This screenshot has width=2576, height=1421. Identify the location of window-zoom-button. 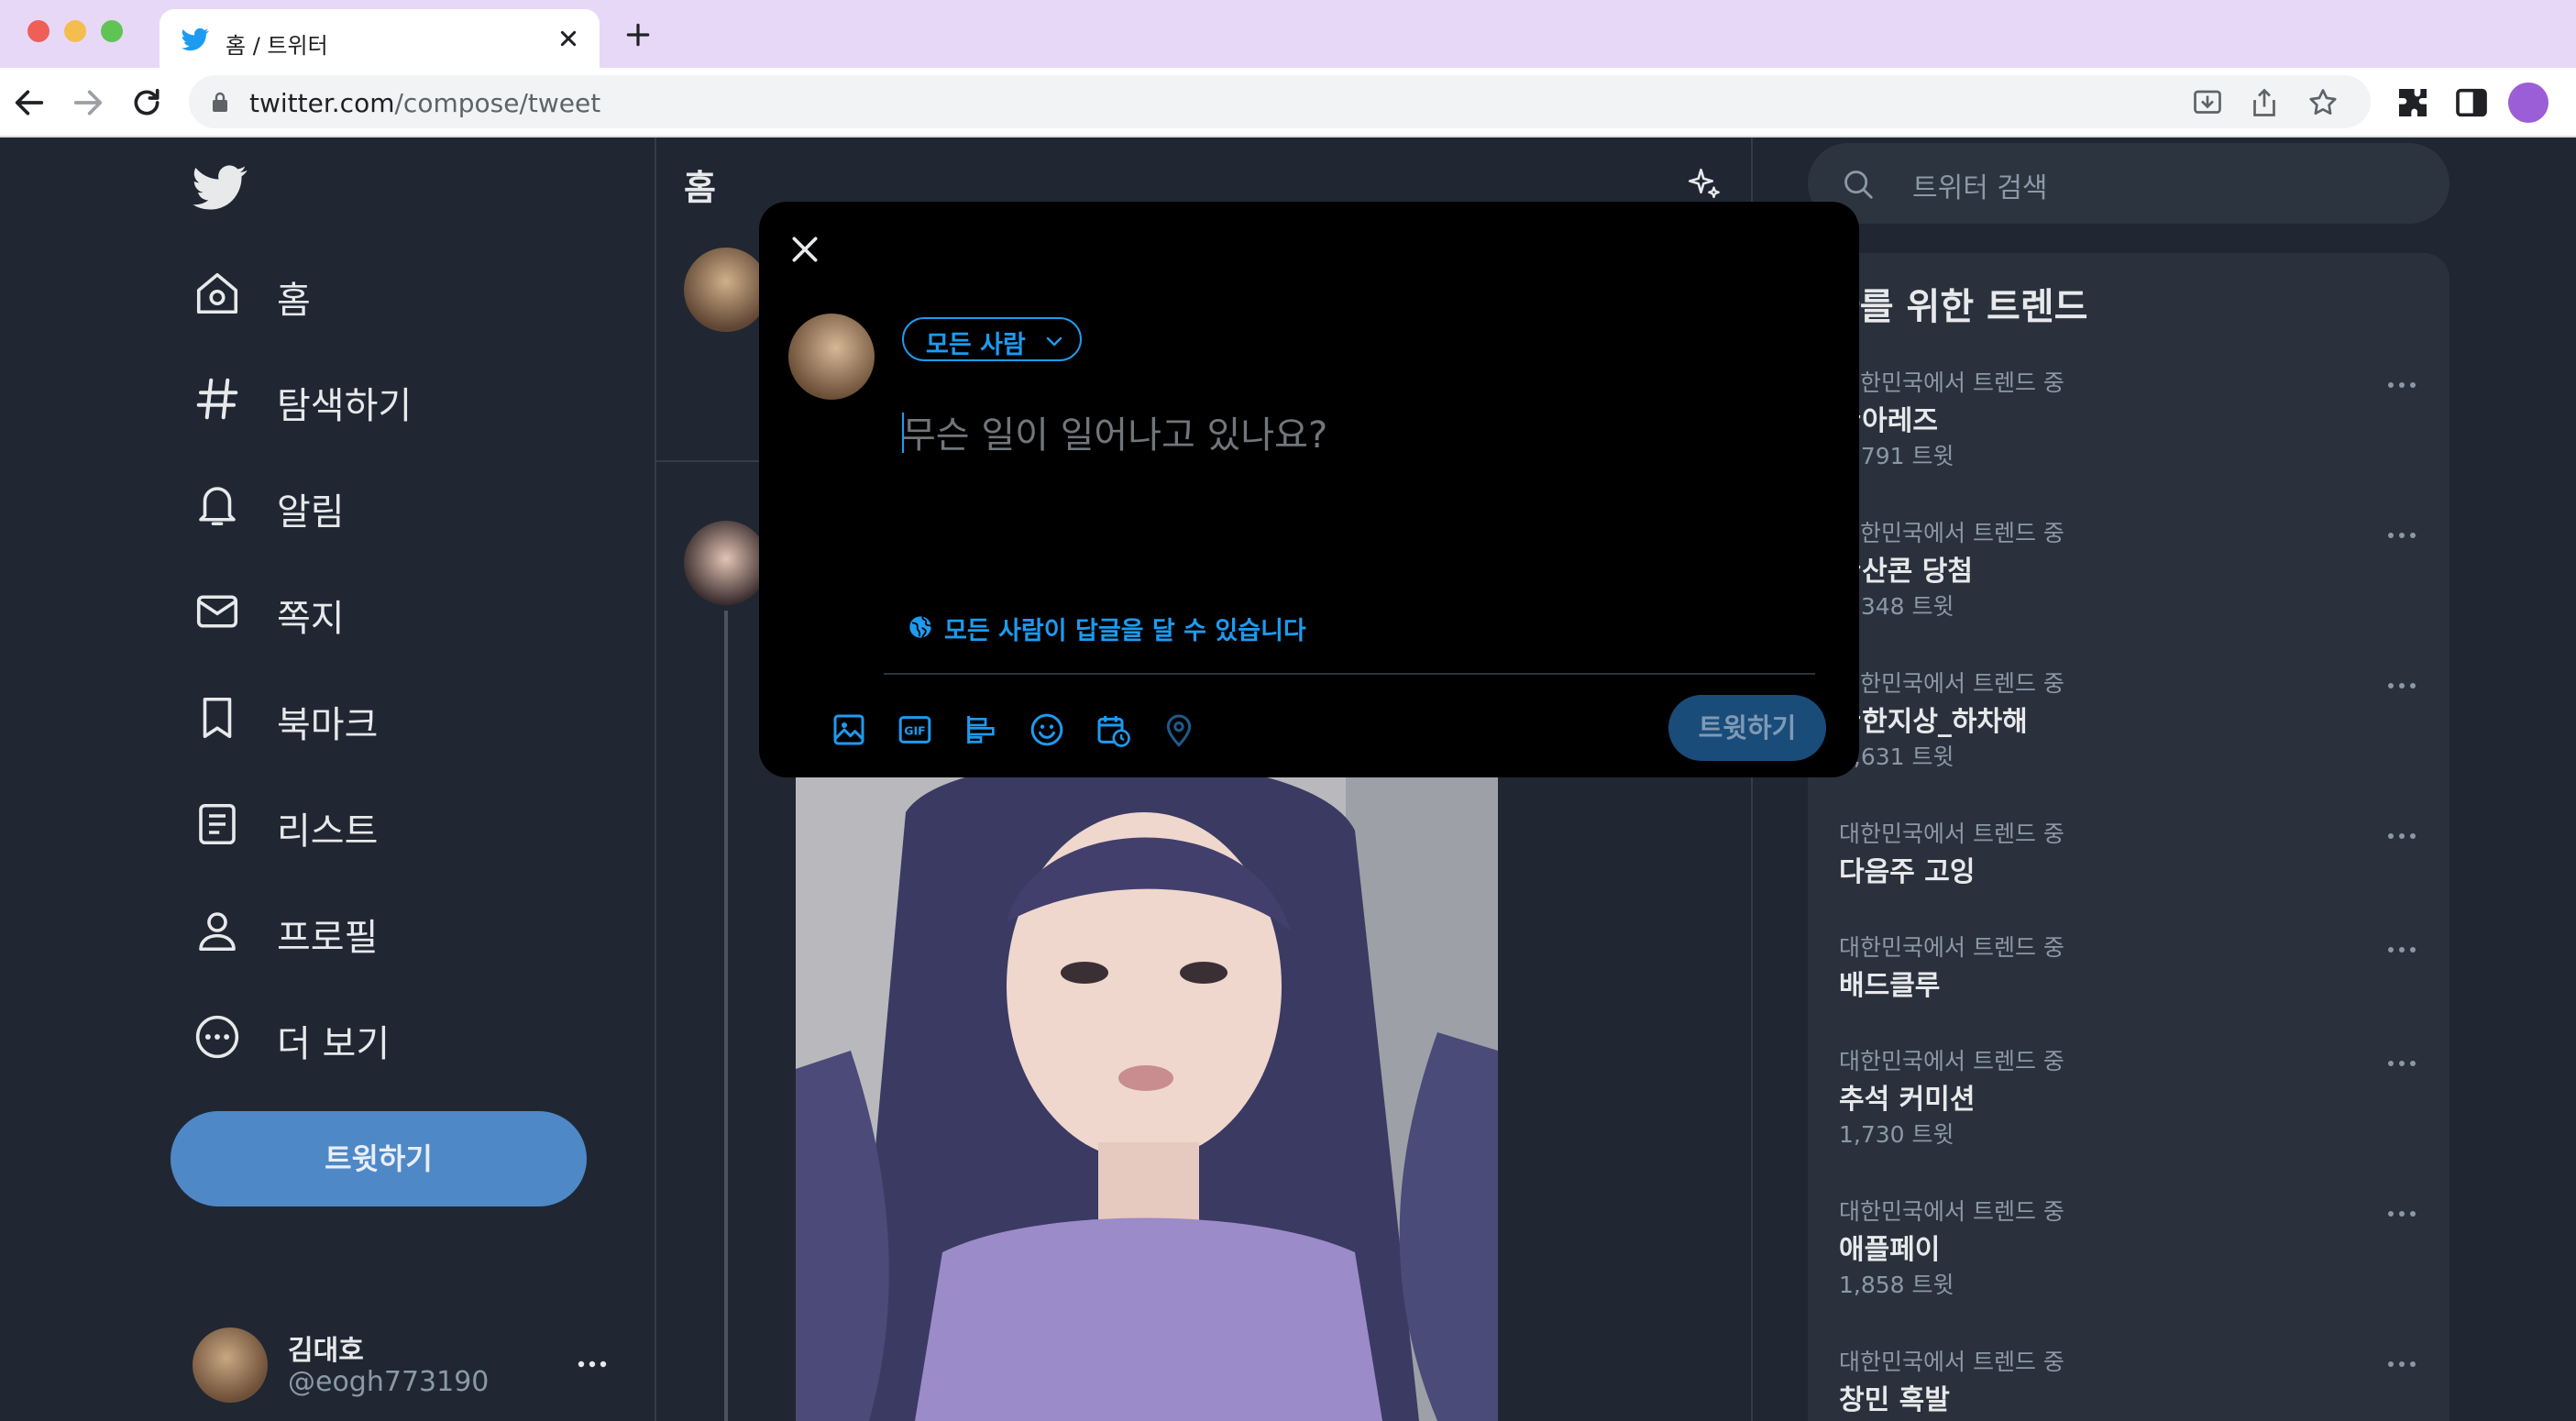
(112, 31).